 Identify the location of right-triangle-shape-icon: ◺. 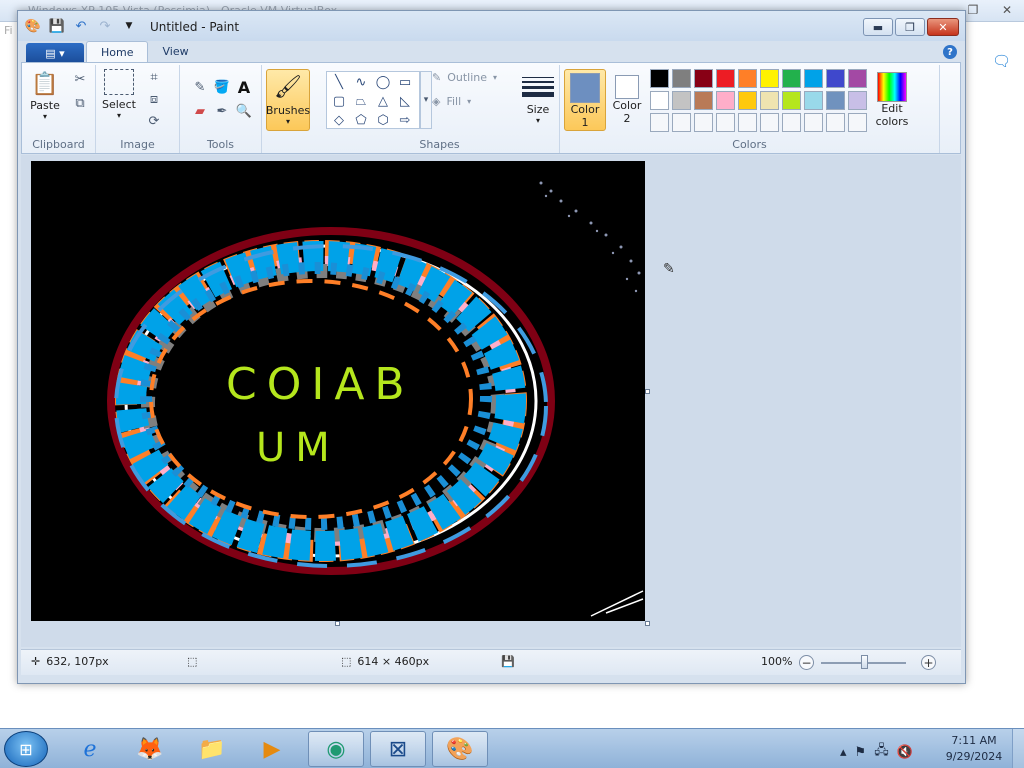
(405, 101).